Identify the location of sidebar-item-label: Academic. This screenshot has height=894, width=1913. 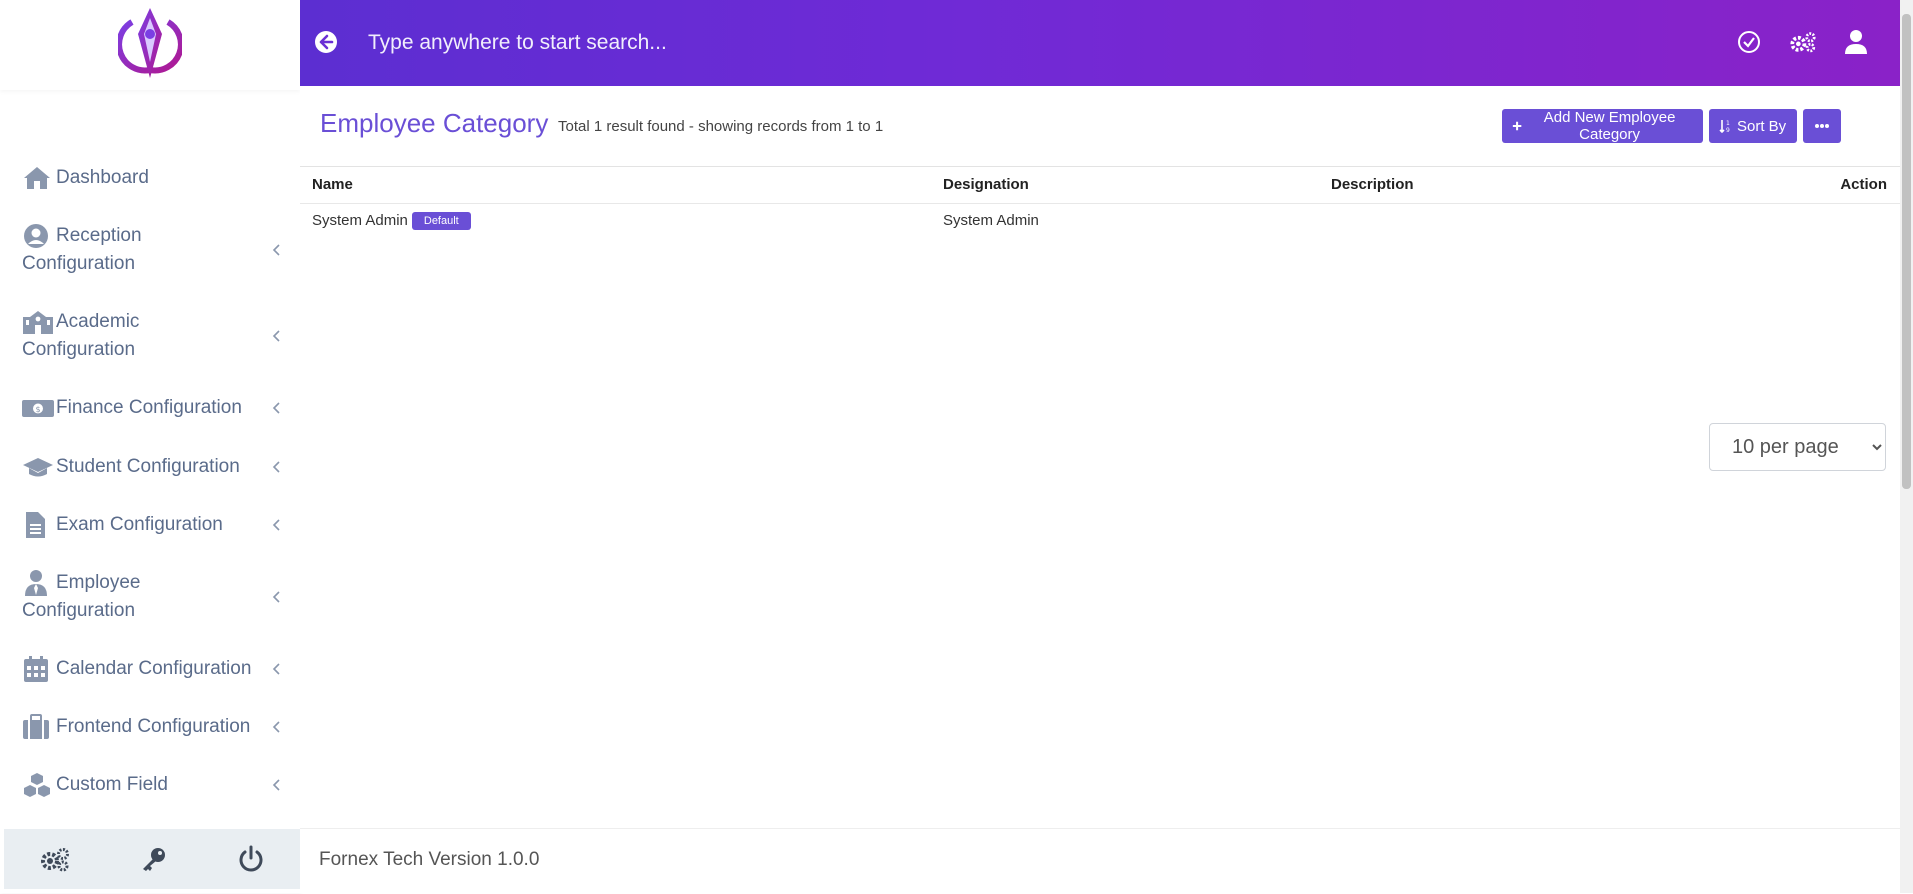
(98, 321).